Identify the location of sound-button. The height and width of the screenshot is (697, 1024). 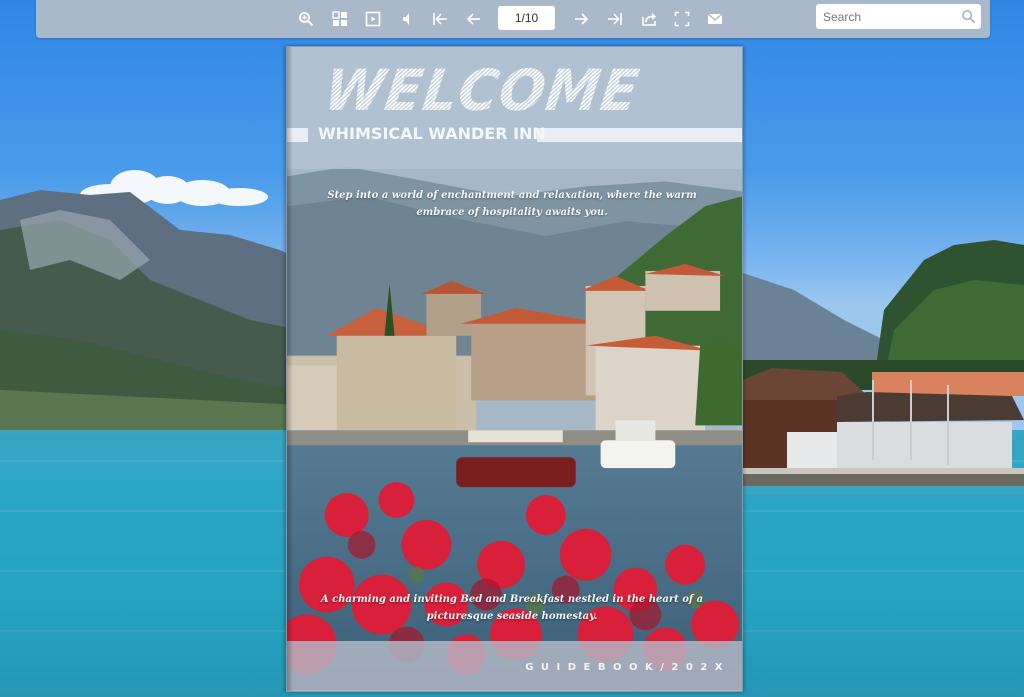
(406, 19).